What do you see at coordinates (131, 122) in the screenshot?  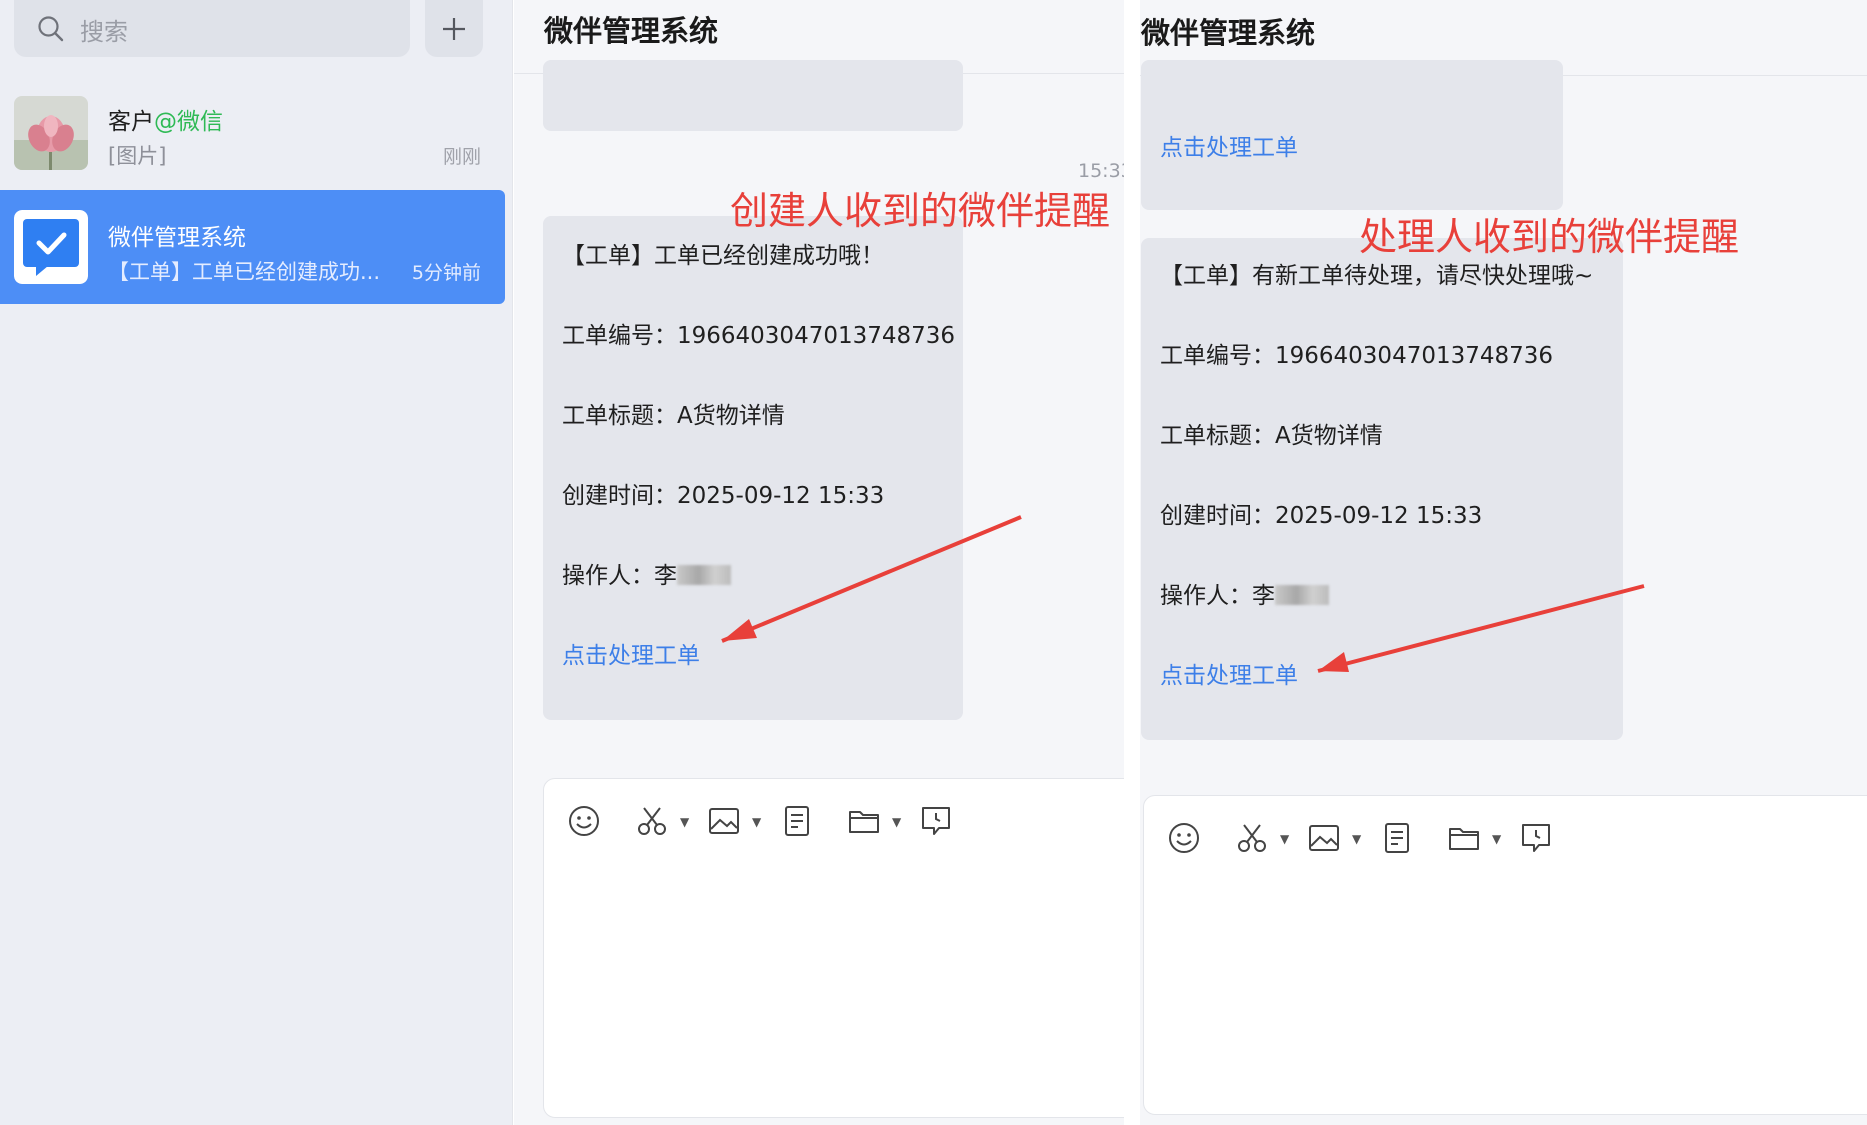 I see `contact-name: 客户` at bounding box center [131, 122].